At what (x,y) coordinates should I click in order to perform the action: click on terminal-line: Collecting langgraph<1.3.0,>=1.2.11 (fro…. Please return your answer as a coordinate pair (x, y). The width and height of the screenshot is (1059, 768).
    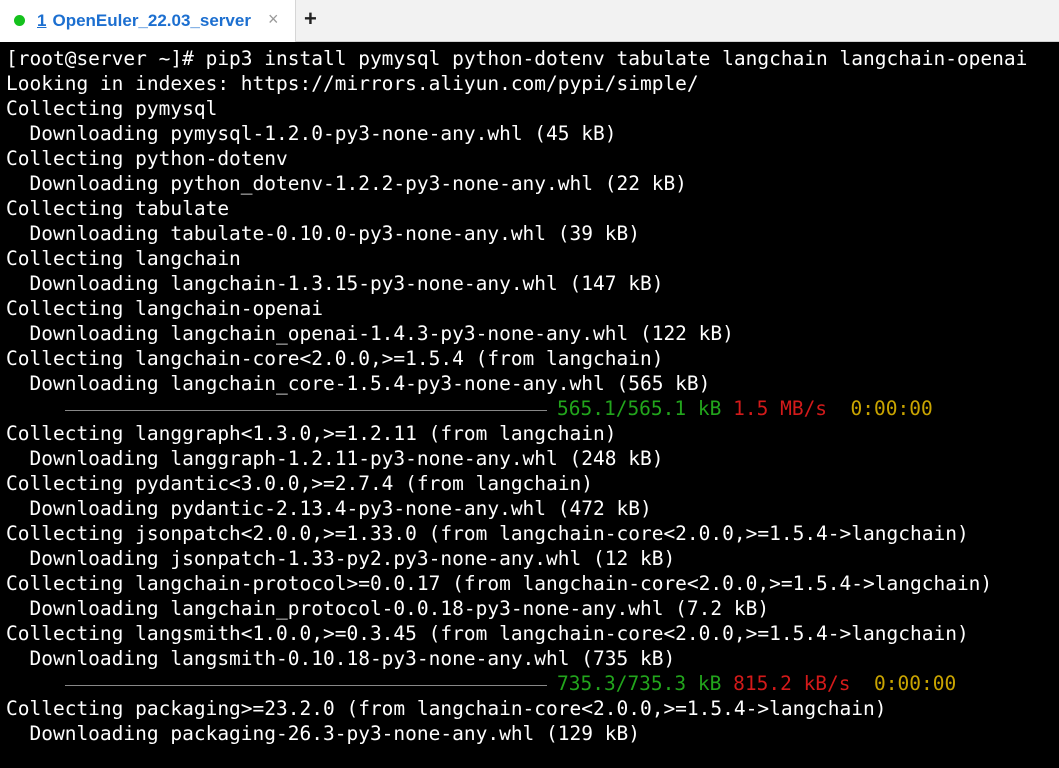
    Looking at the image, I should click on (311, 433).